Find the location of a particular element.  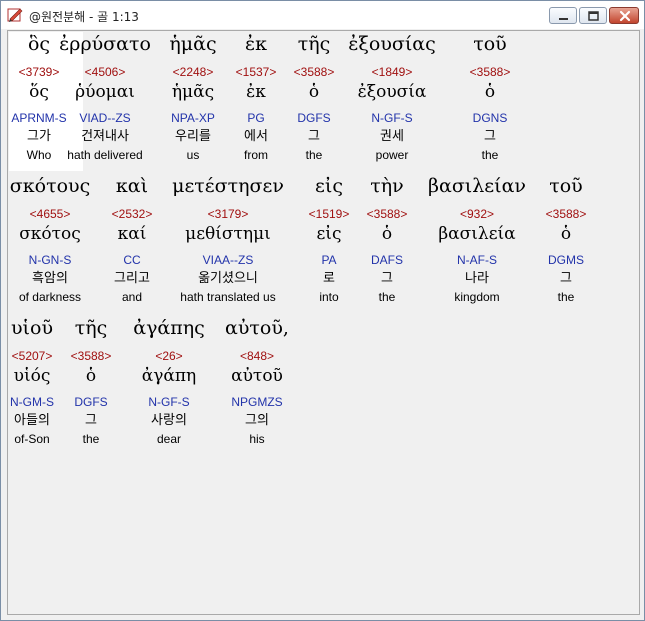

minimize-button is located at coordinates (563, 15).